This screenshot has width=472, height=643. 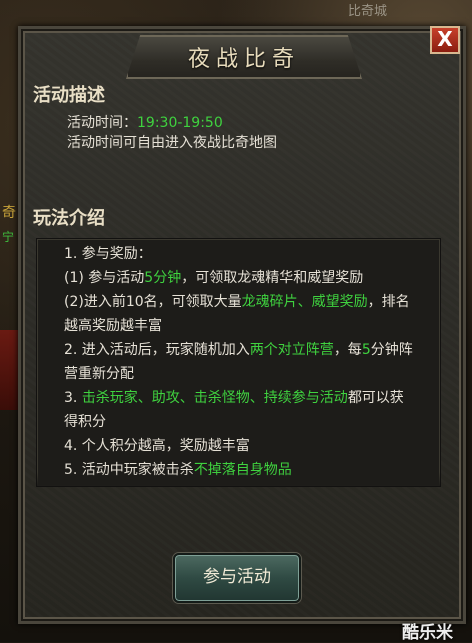 I want to click on dialog-title: 夜战比奇, so click(x=243, y=59).